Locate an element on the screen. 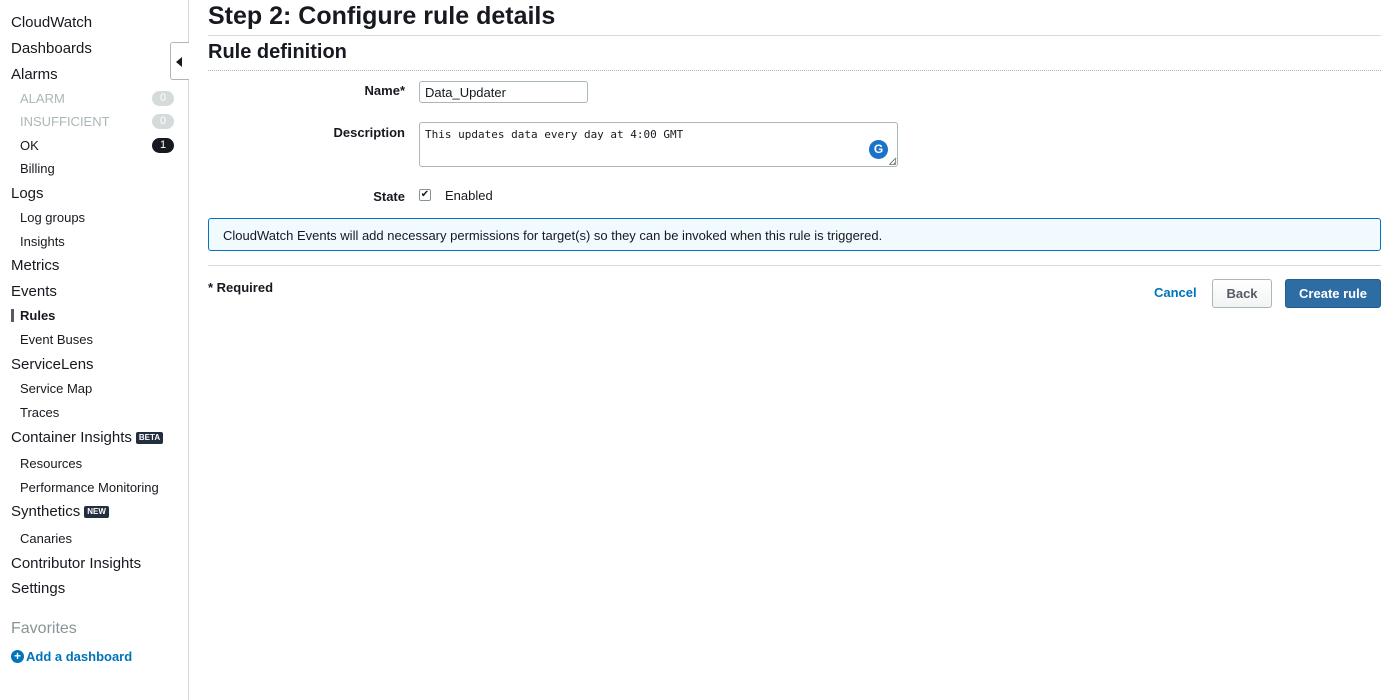 The width and height of the screenshot is (1400, 700). caret-left-icon is located at coordinates (179, 62).